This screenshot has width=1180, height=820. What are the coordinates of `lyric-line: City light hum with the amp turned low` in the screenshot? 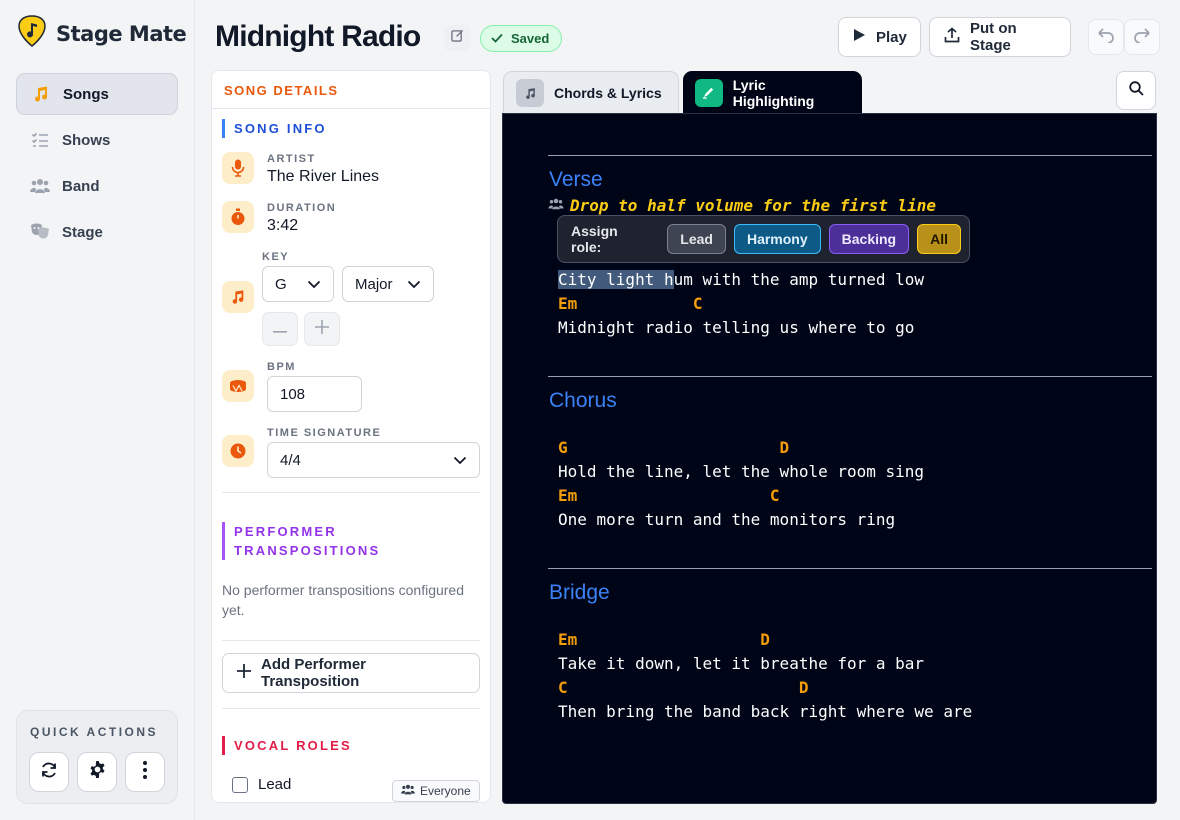 It's located at (741, 279).